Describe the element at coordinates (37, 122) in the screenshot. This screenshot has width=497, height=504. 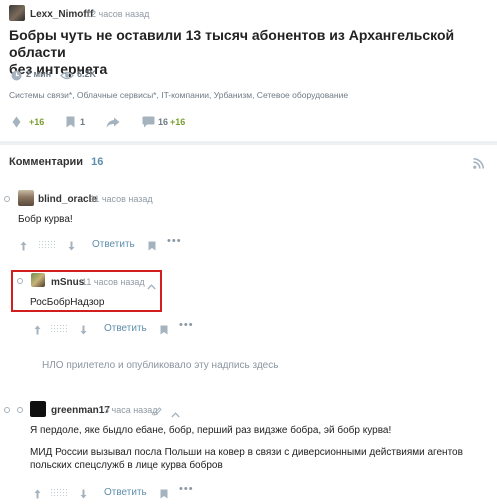
I see `post-rating: +16` at that location.